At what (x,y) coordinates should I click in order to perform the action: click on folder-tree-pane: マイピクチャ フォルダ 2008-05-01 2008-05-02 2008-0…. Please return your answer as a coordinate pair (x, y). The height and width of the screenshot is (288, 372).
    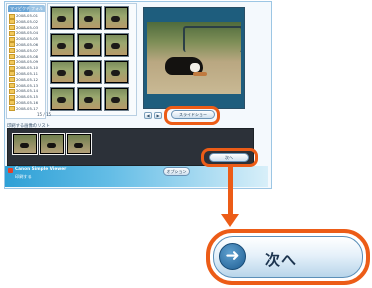
    Looking at the image, I should click on (26, 61).